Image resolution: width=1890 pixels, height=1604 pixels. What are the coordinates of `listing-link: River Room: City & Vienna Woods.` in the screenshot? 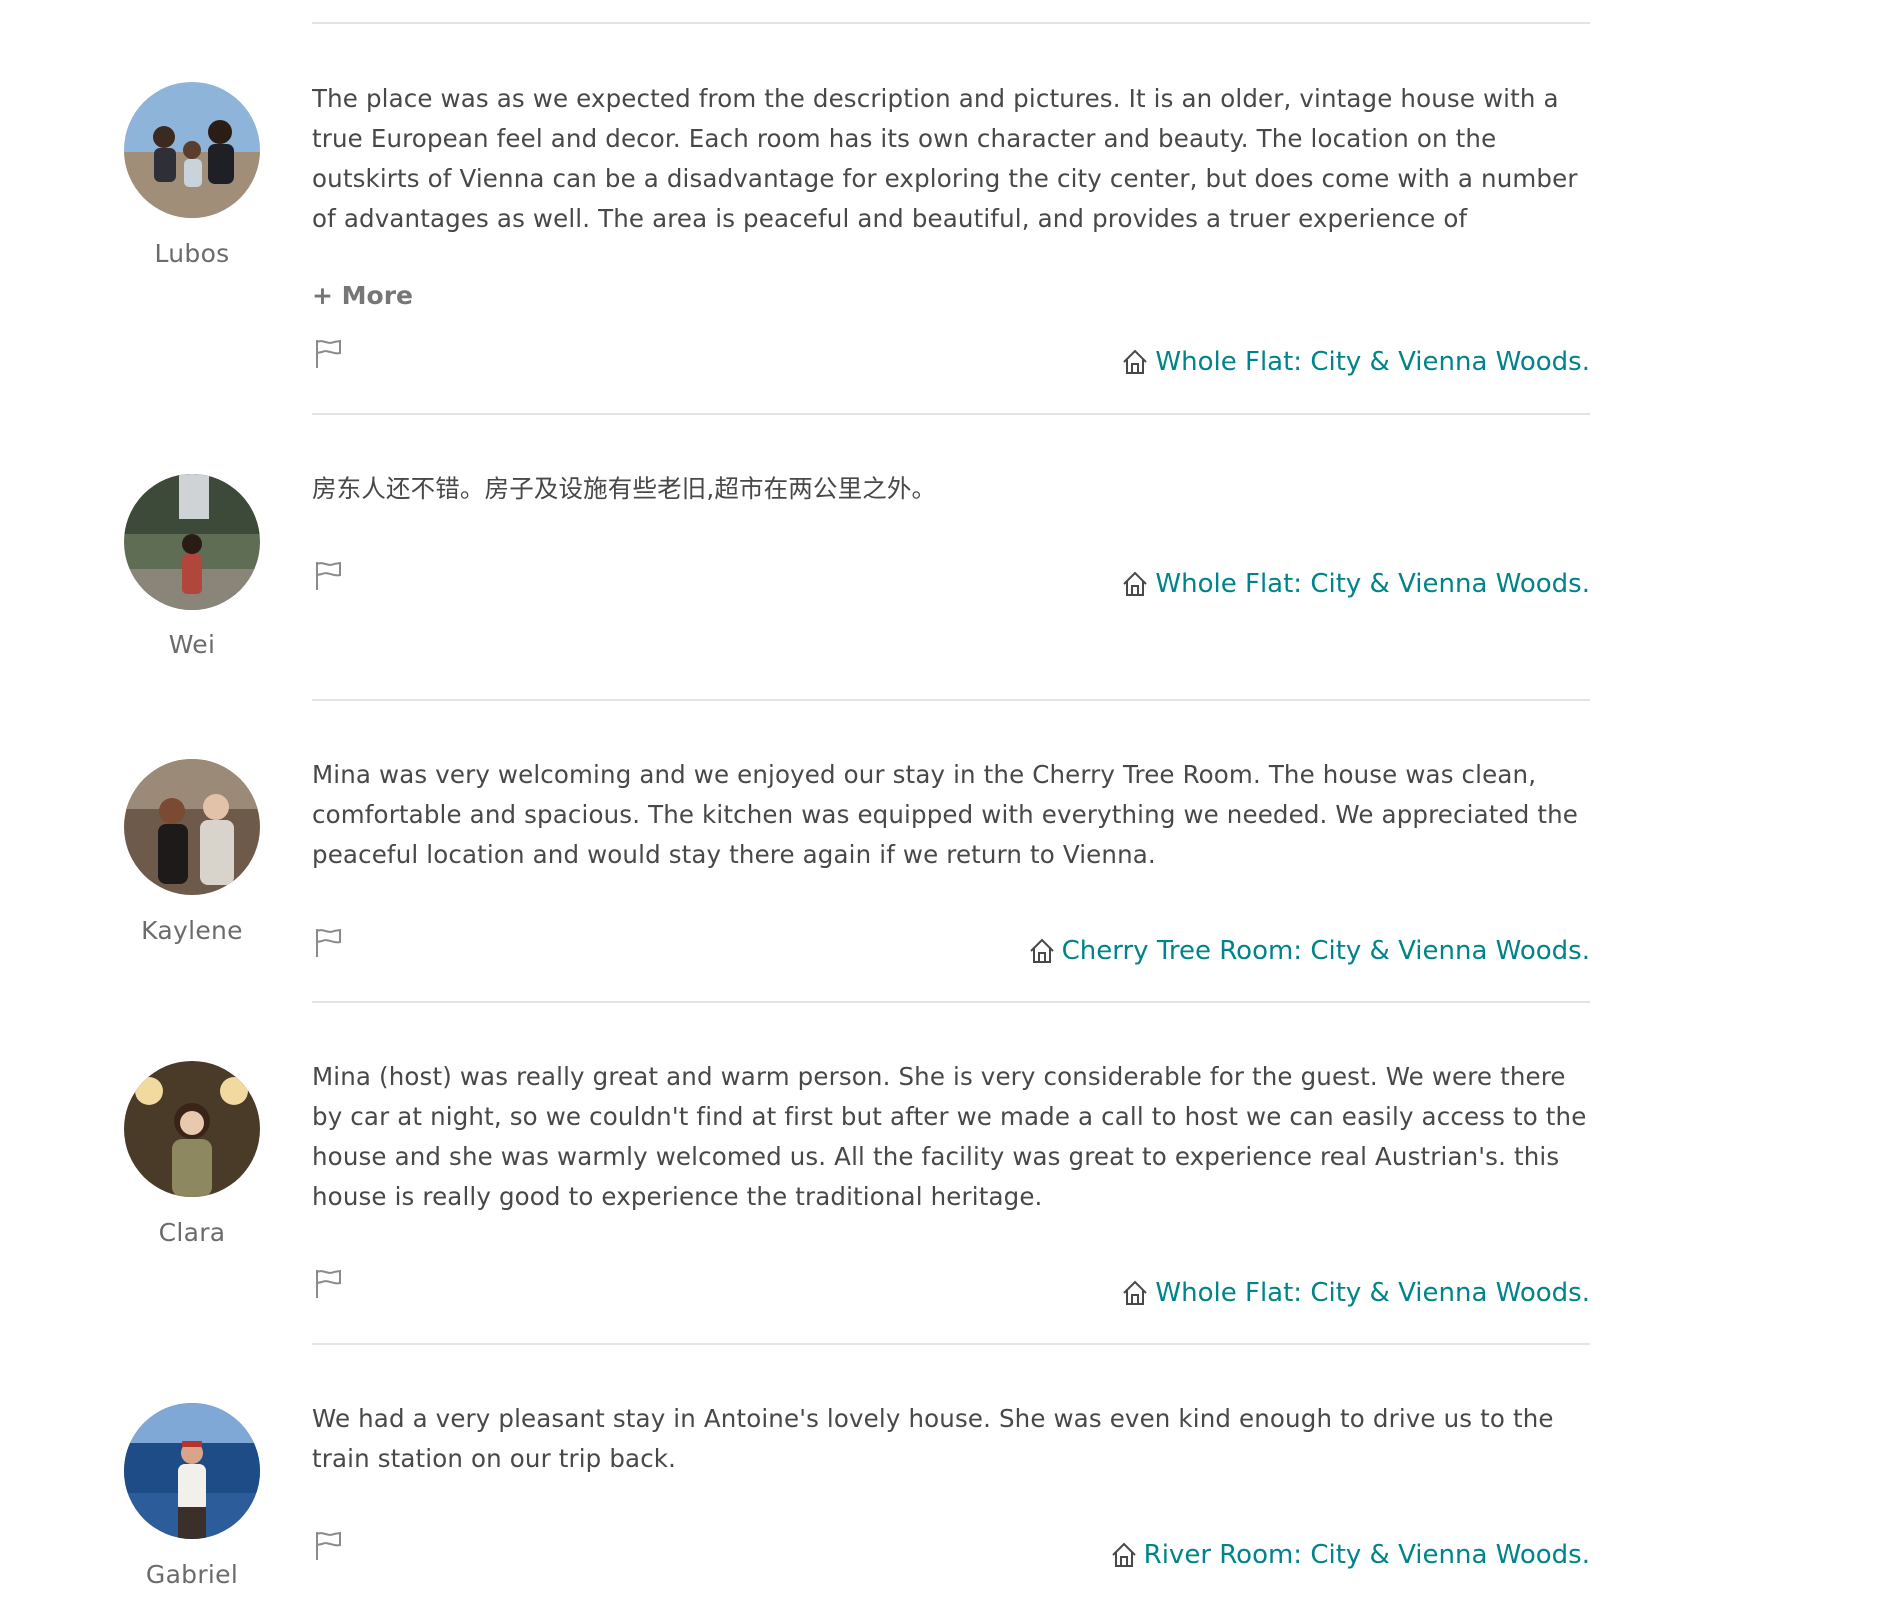 It's located at (1350, 1555).